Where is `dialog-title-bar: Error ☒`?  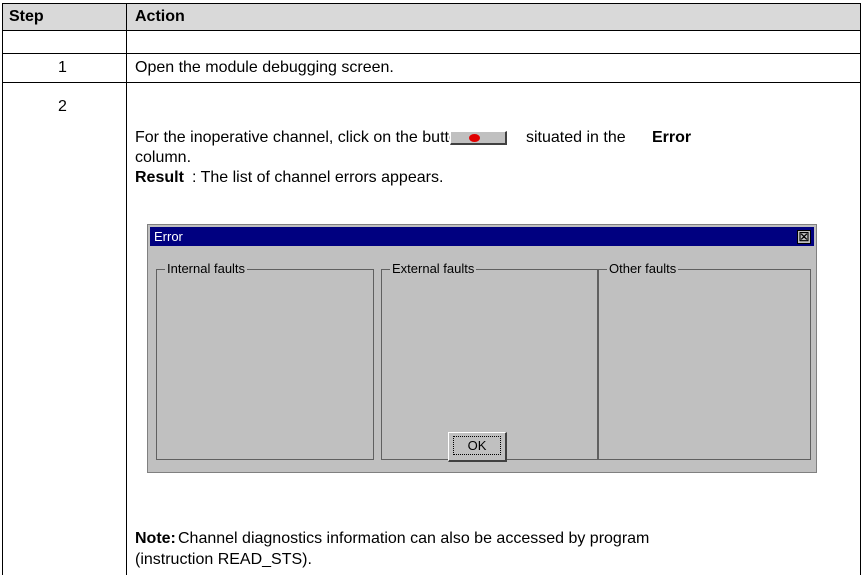
dialog-title-bar: Error ☒ is located at coordinates (482, 236).